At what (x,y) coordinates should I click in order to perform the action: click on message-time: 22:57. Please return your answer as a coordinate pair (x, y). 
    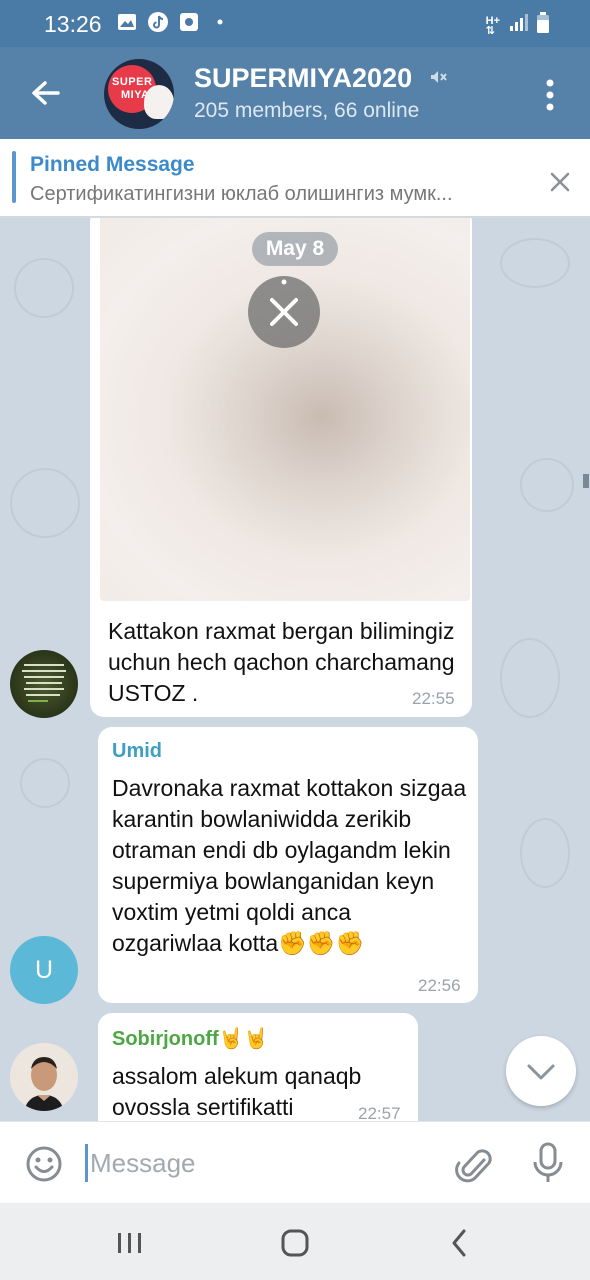
    Looking at the image, I should click on (379, 1112).